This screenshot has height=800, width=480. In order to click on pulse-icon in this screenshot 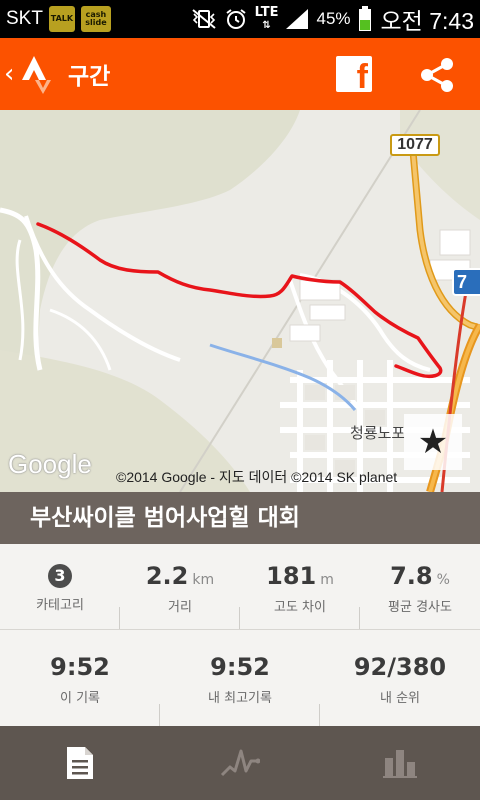, I will do `click(240, 763)`.